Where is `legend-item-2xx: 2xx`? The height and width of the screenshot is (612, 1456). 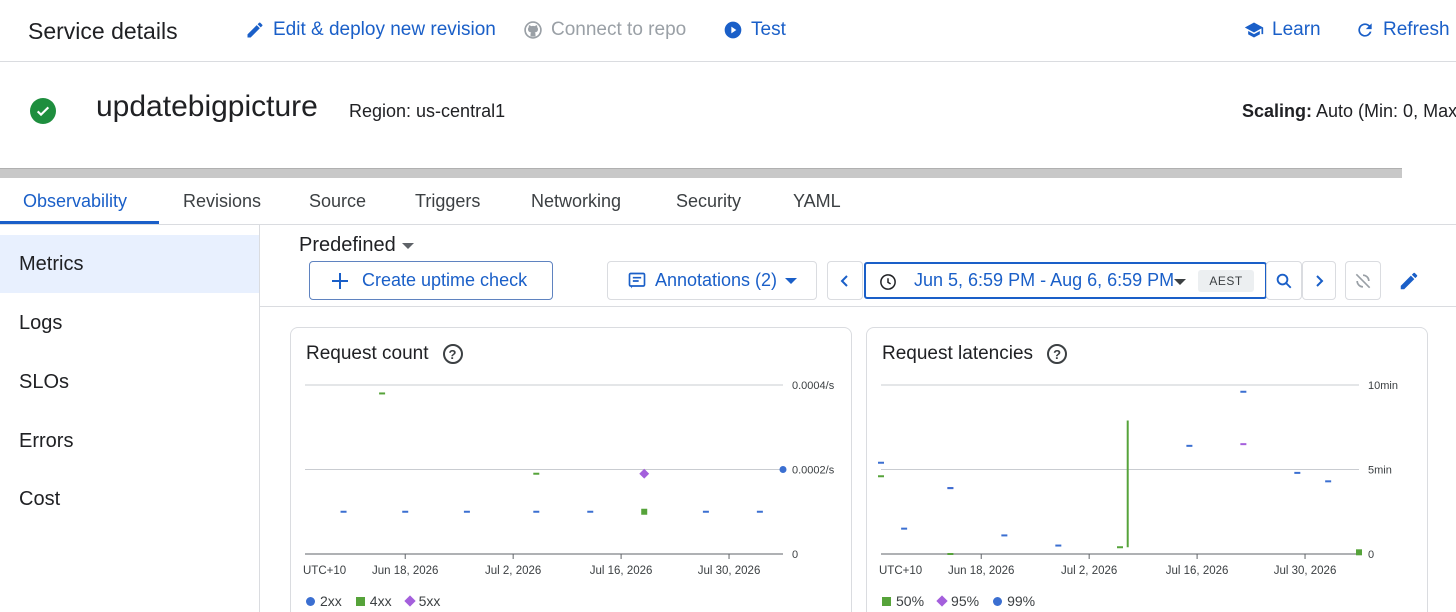 legend-item-2xx: 2xx is located at coordinates (324, 601).